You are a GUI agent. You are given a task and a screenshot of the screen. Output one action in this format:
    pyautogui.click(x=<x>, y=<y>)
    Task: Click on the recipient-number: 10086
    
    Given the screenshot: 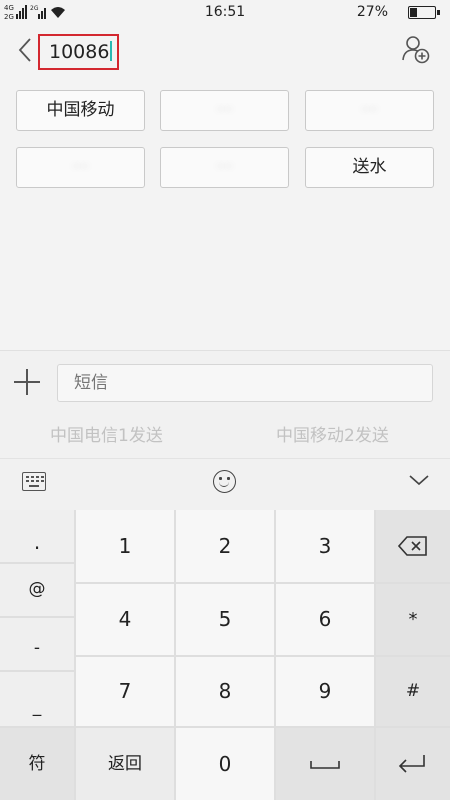 What is the action you would take?
    pyautogui.click(x=79, y=52)
    